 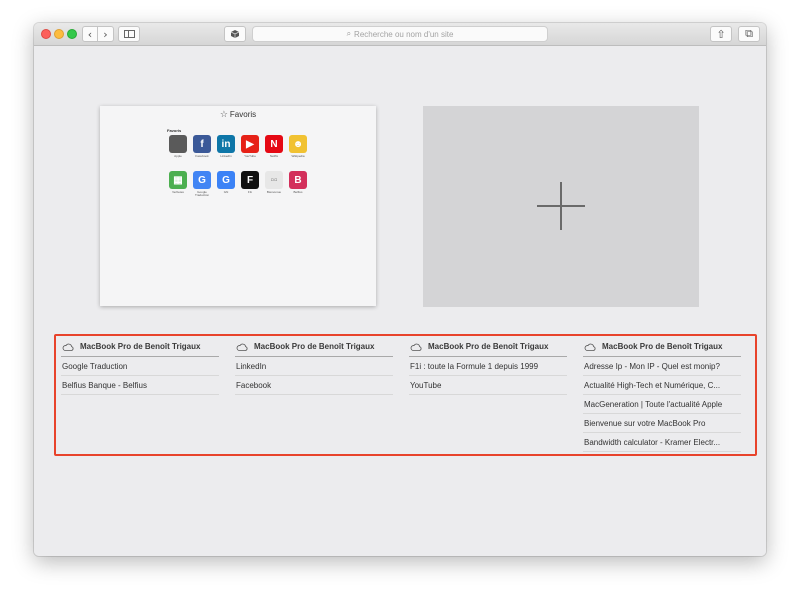 I want to click on favorite-tile: G GN, so click(x=226, y=189).